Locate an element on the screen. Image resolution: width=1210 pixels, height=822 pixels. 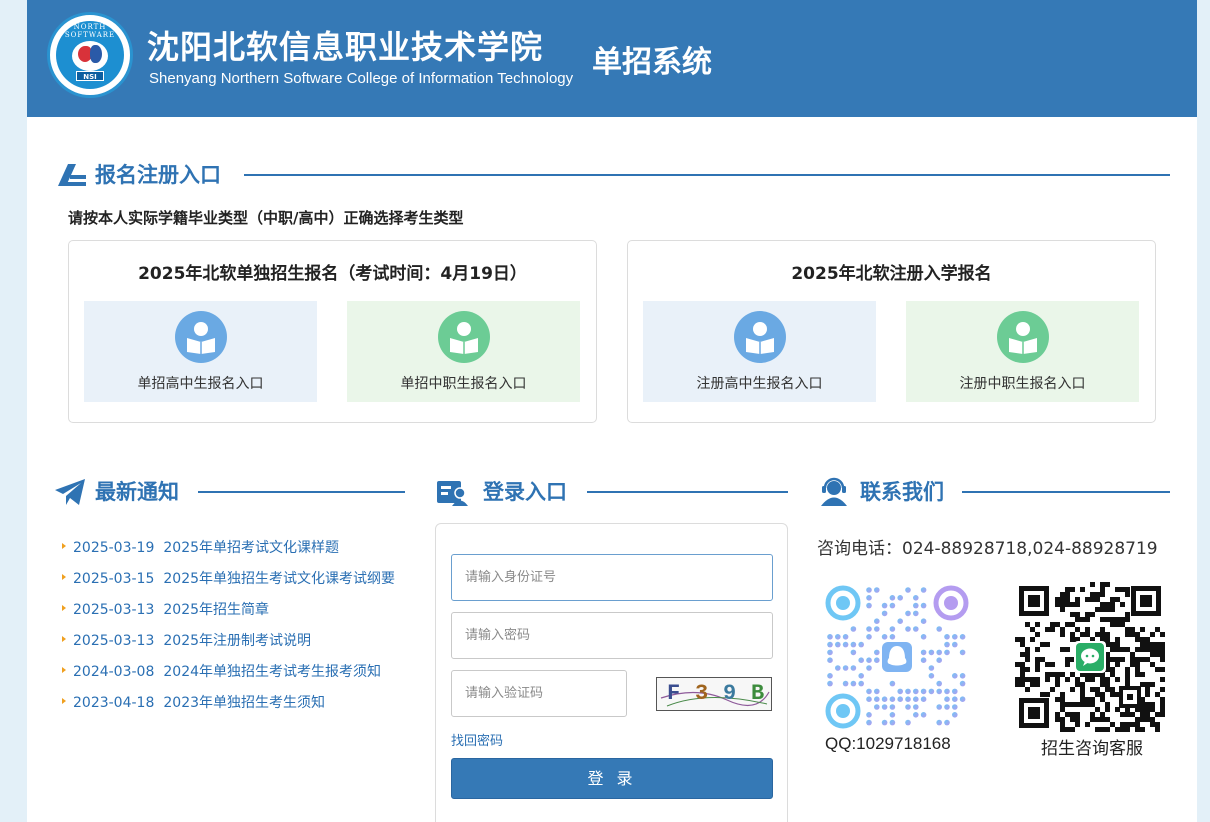
college-name-cn: 沈阳北软信息职业技术学院 is located at coordinates (345, 47).